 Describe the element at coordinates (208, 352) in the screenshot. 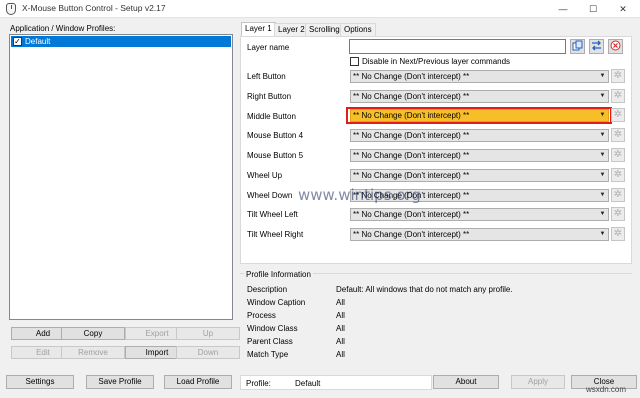

I see `move-down-button: Down` at that location.